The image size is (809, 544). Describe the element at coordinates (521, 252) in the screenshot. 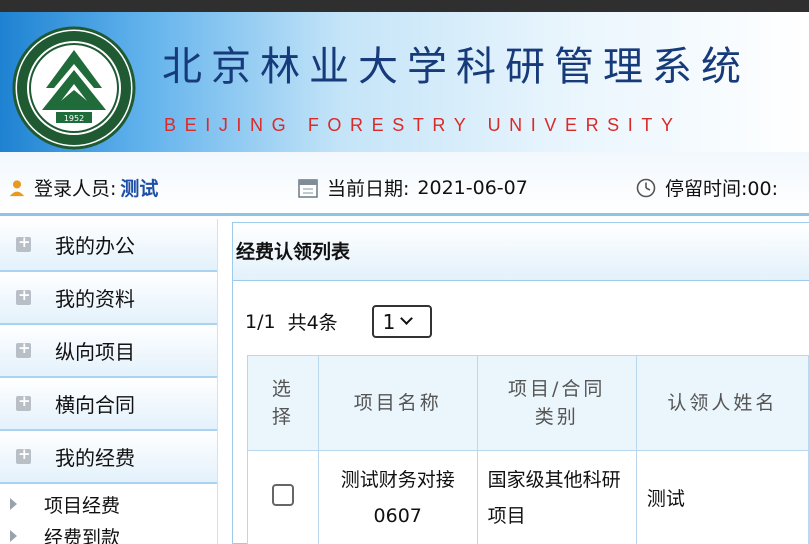

I see `panel-title: 经费认领列表` at that location.